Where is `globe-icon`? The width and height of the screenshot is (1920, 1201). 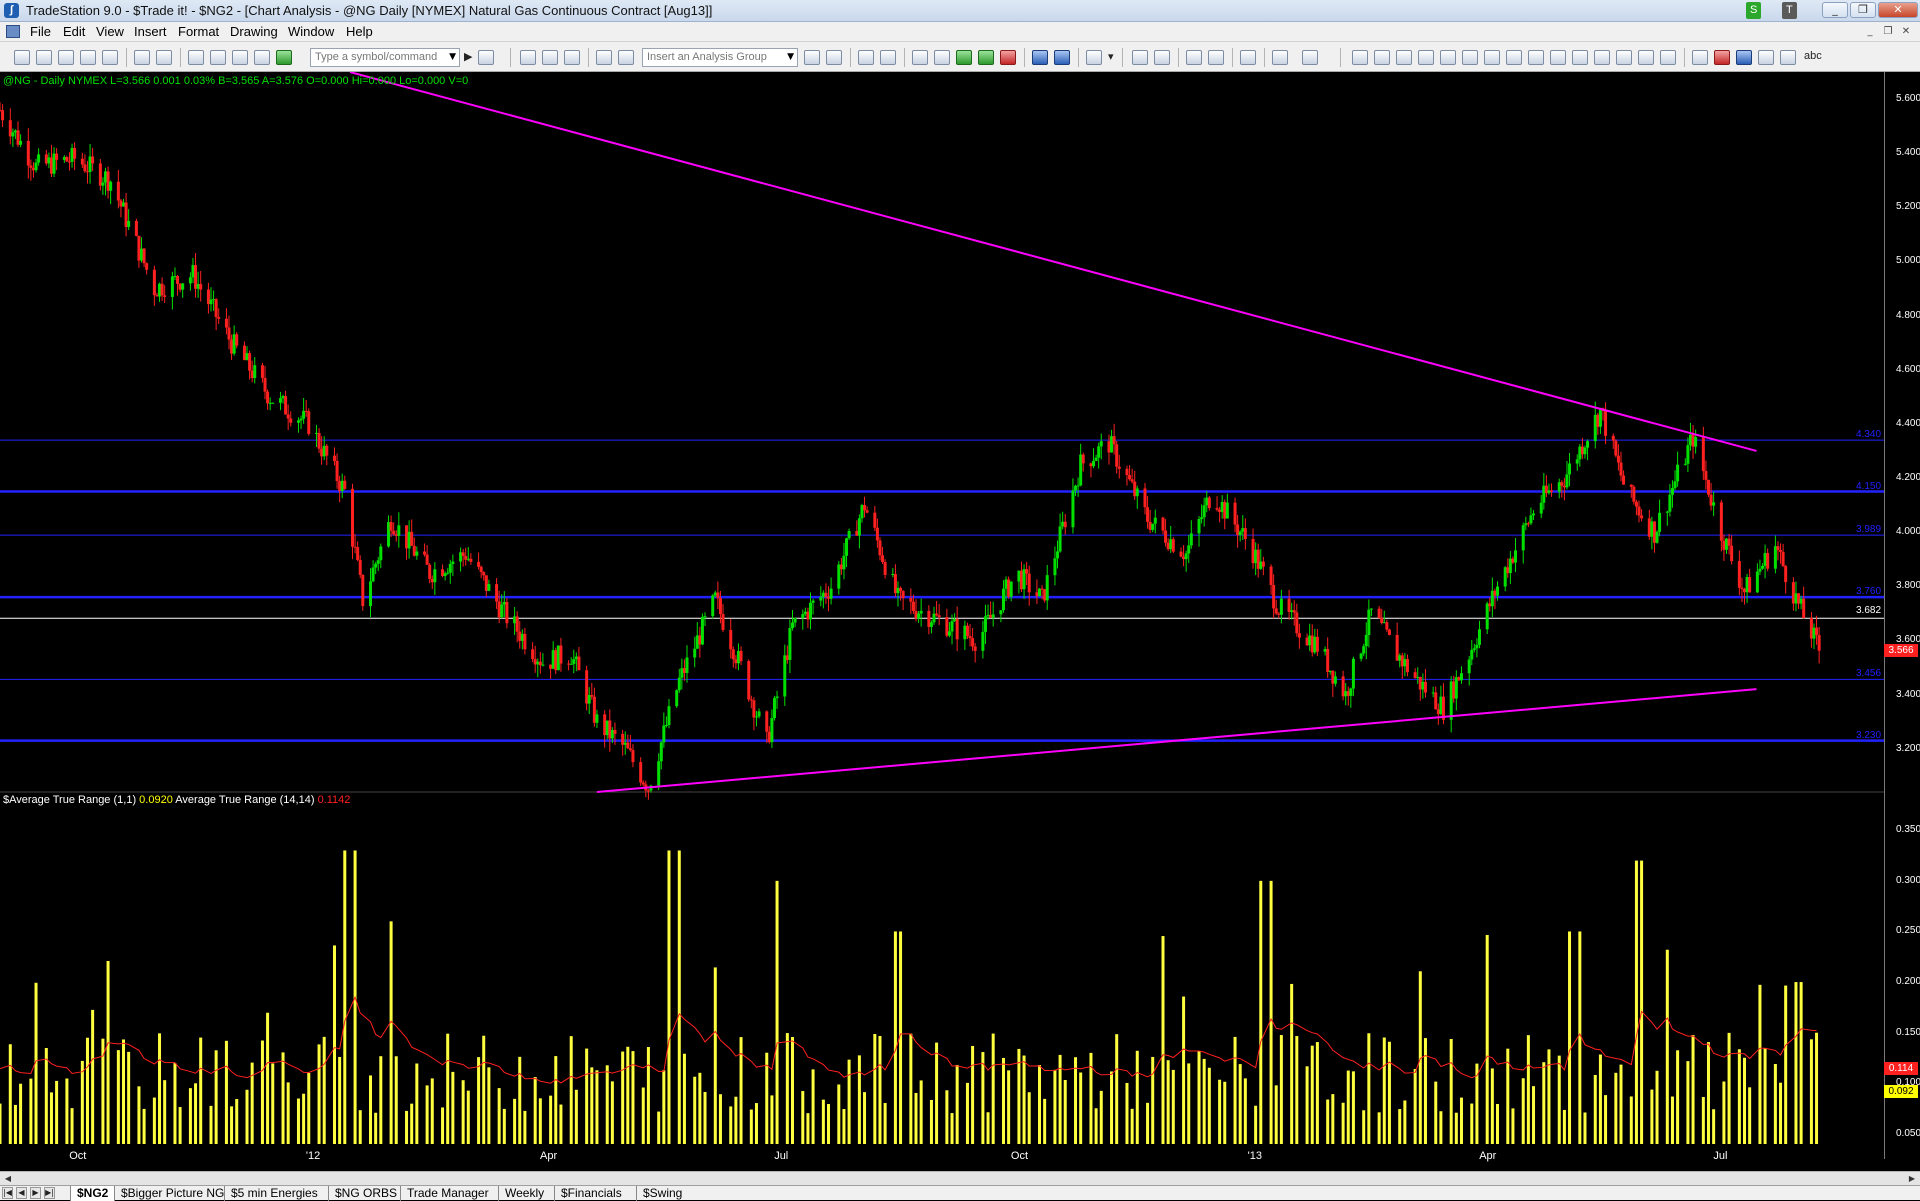
globe-icon is located at coordinates (284, 57).